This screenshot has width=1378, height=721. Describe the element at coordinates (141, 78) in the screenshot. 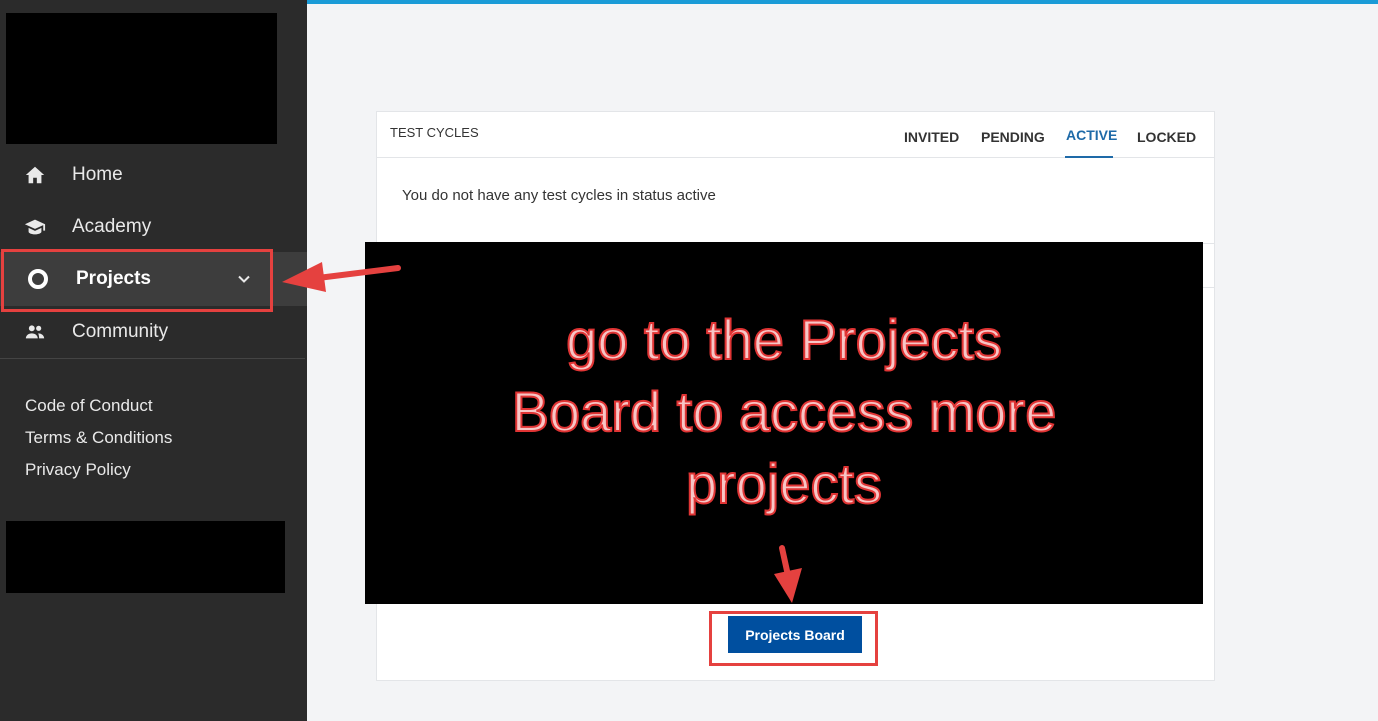

I see `redacted-logo` at that location.